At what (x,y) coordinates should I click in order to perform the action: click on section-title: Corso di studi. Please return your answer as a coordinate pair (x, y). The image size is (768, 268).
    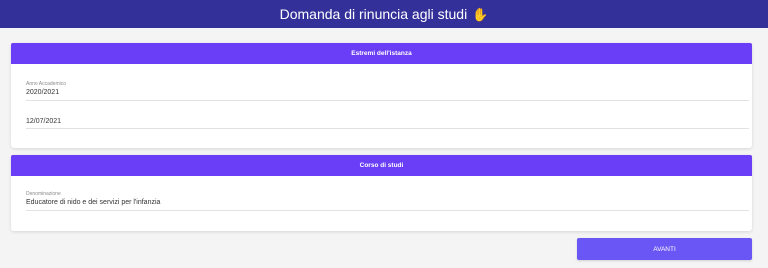
    Looking at the image, I should click on (381, 165).